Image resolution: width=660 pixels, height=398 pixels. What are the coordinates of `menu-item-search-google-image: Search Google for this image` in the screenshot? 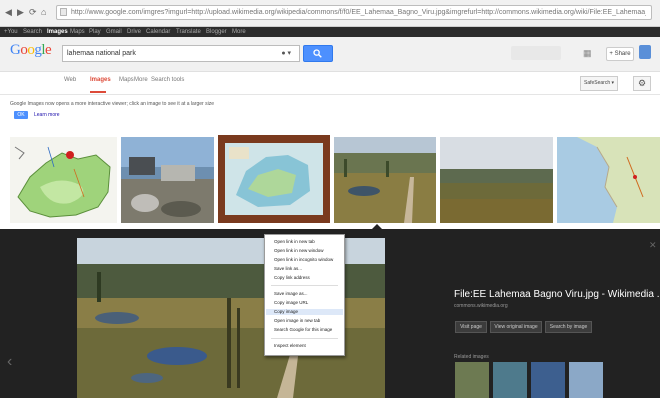 It's located at (303, 330).